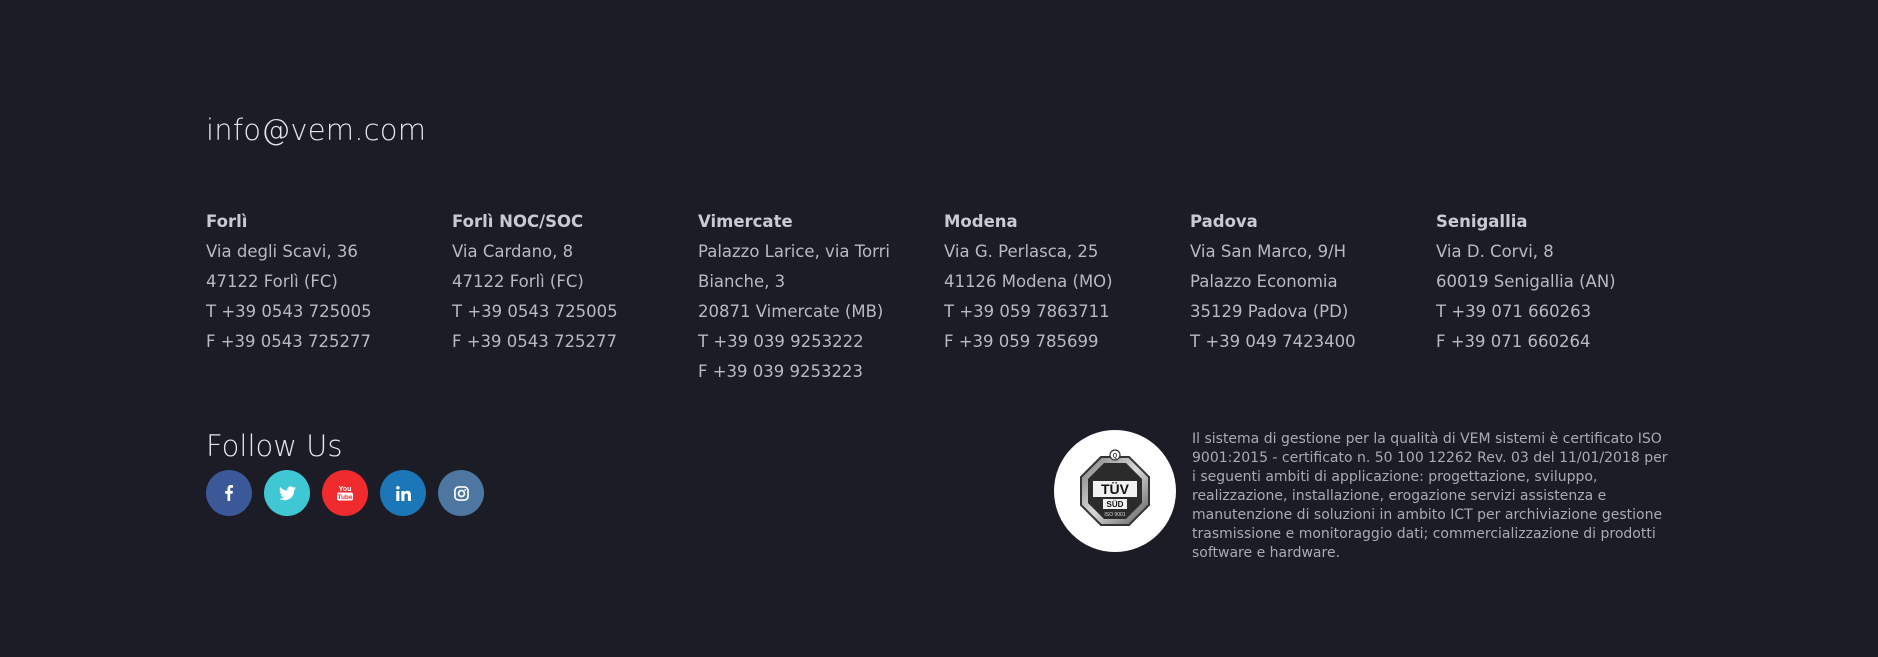 The width and height of the screenshot is (1878, 657). I want to click on instagram-icon, so click(461, 493).